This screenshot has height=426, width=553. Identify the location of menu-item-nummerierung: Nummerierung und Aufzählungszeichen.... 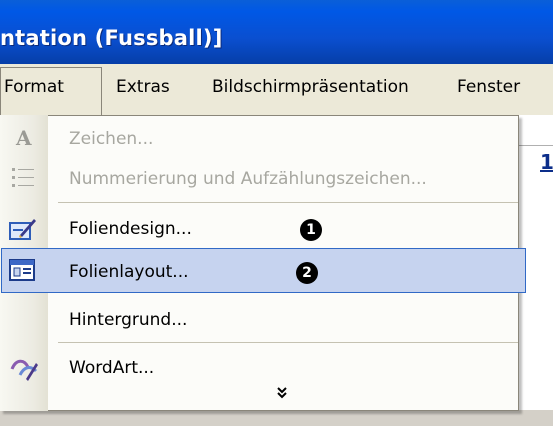
(259, 181).